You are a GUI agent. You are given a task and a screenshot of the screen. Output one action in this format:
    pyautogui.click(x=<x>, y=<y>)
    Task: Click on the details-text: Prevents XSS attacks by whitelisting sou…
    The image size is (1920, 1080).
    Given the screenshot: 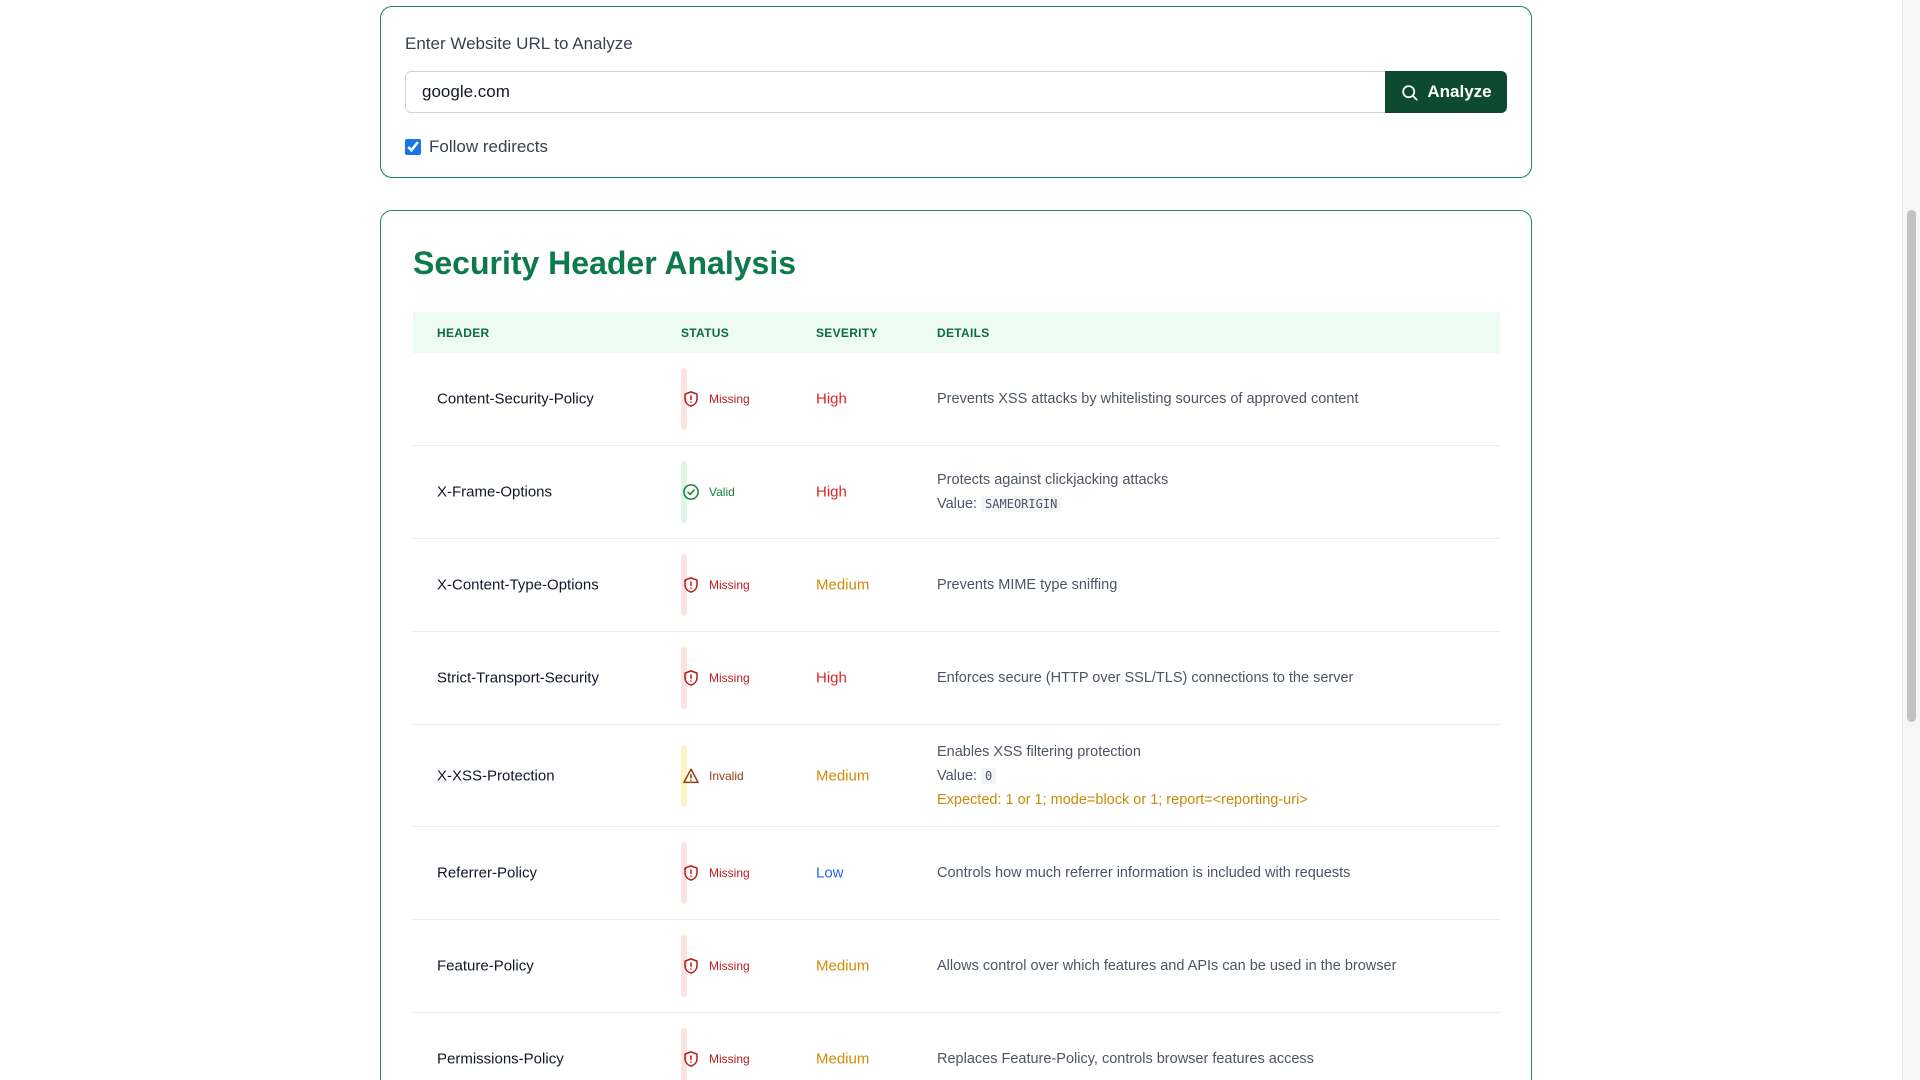 What is the action you would take?
    pyautogui.click(x=1148, y=399)
    